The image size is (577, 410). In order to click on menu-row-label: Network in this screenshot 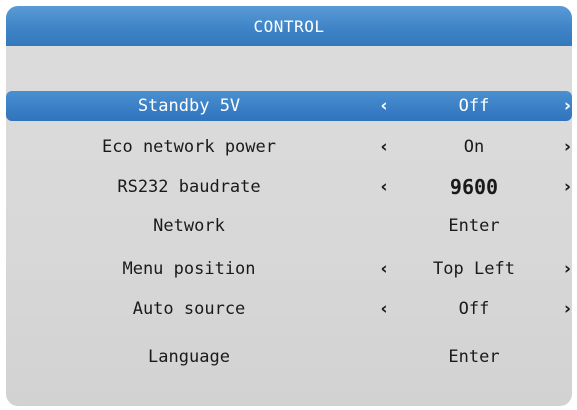, I will do `click(189, 226)`.